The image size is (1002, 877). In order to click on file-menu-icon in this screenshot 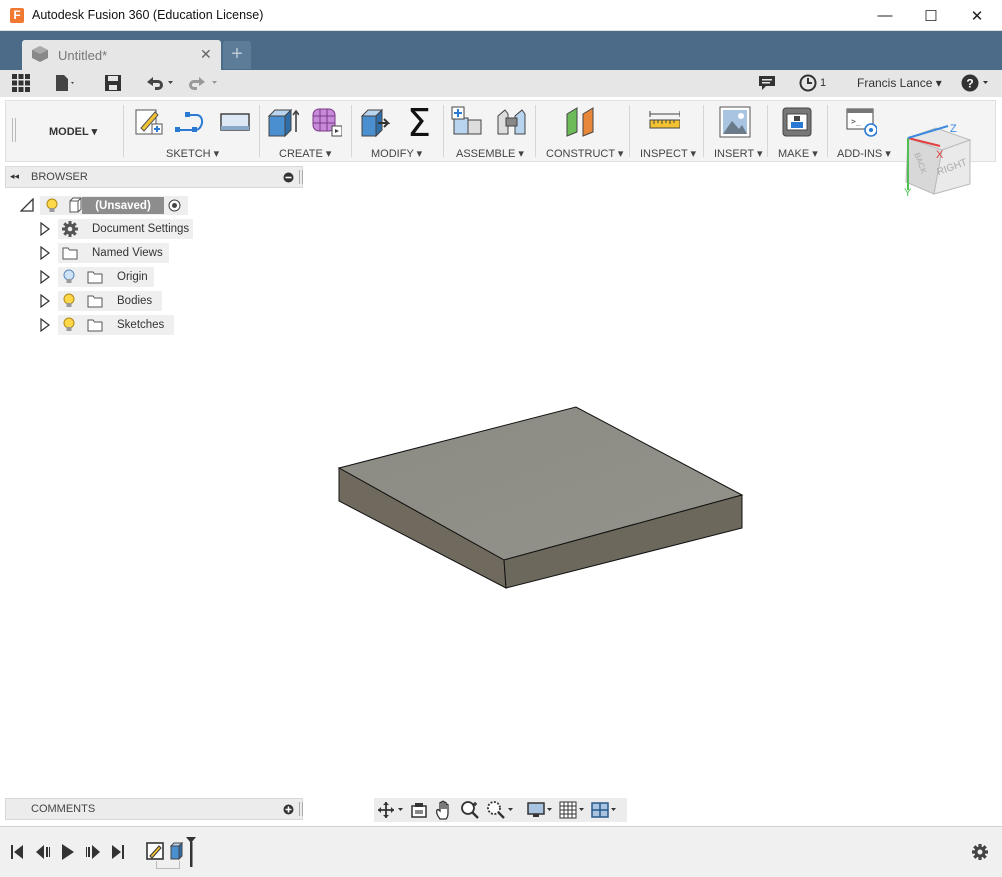, I will do `click(65, 83)`.